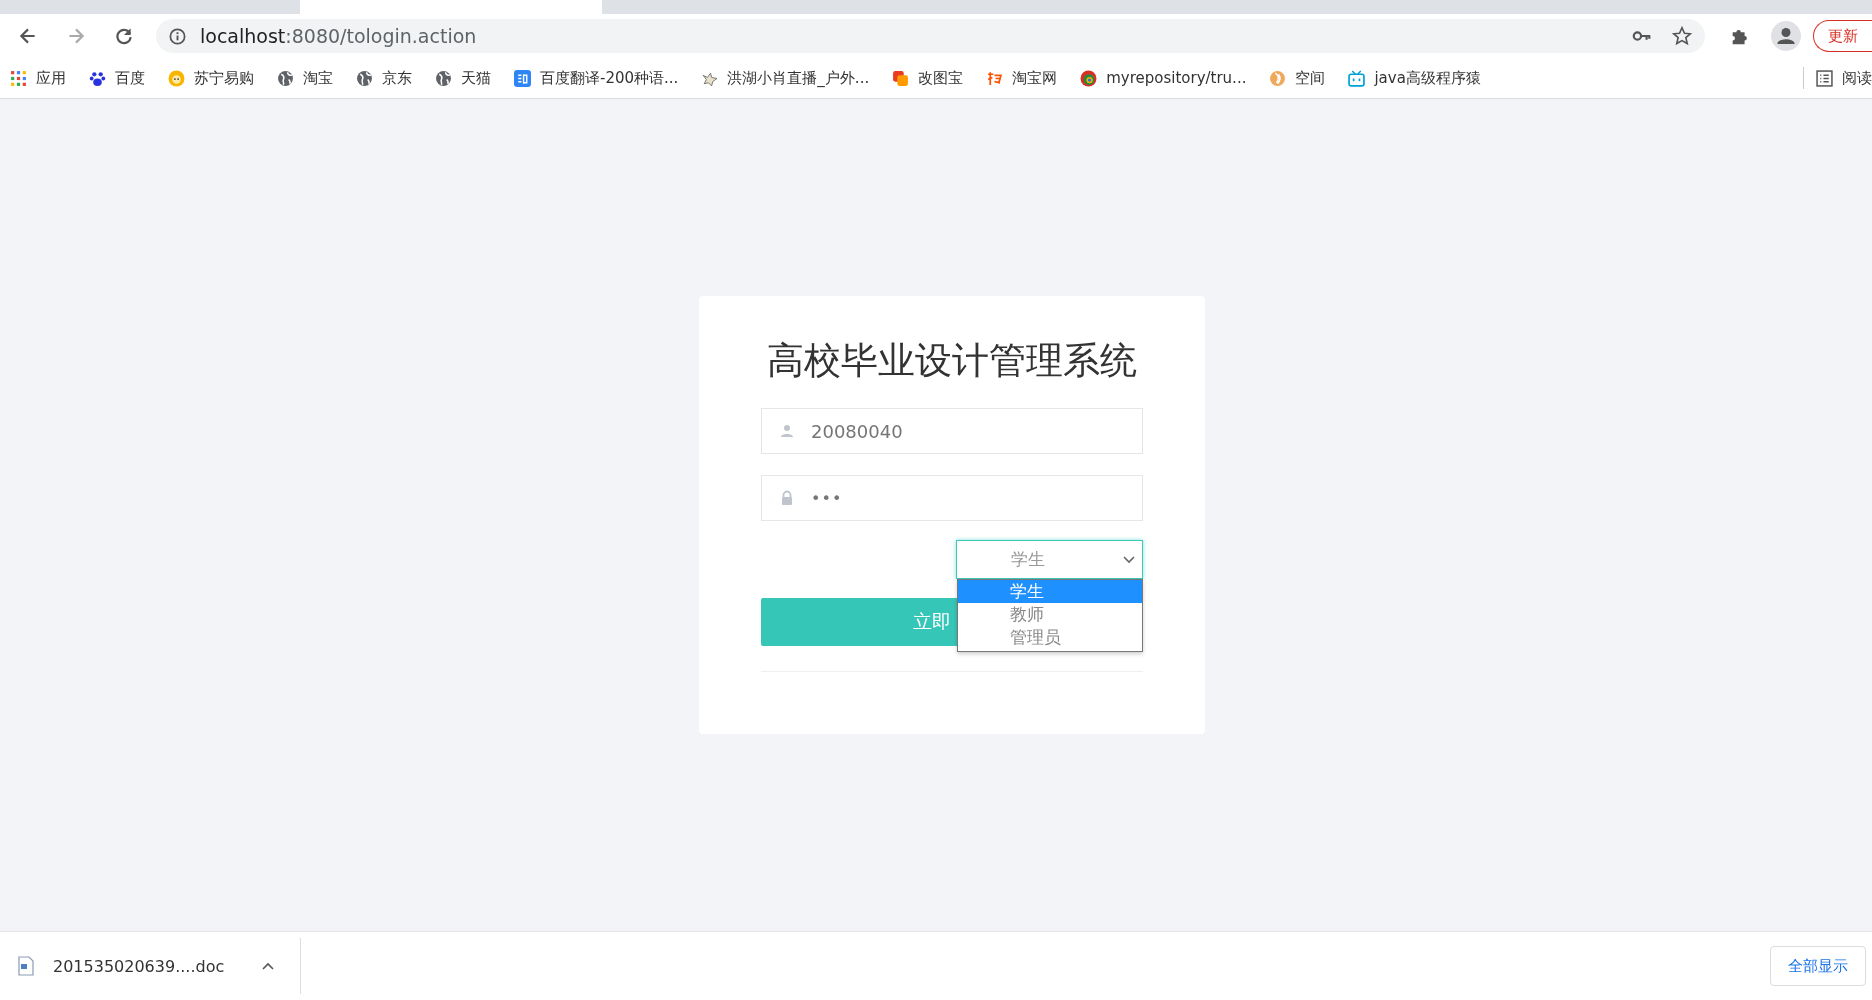 Image resolution: width=1872 pixels, height=1000 pixels. I want to click on chevron-down-icon, so click(1129, 559).